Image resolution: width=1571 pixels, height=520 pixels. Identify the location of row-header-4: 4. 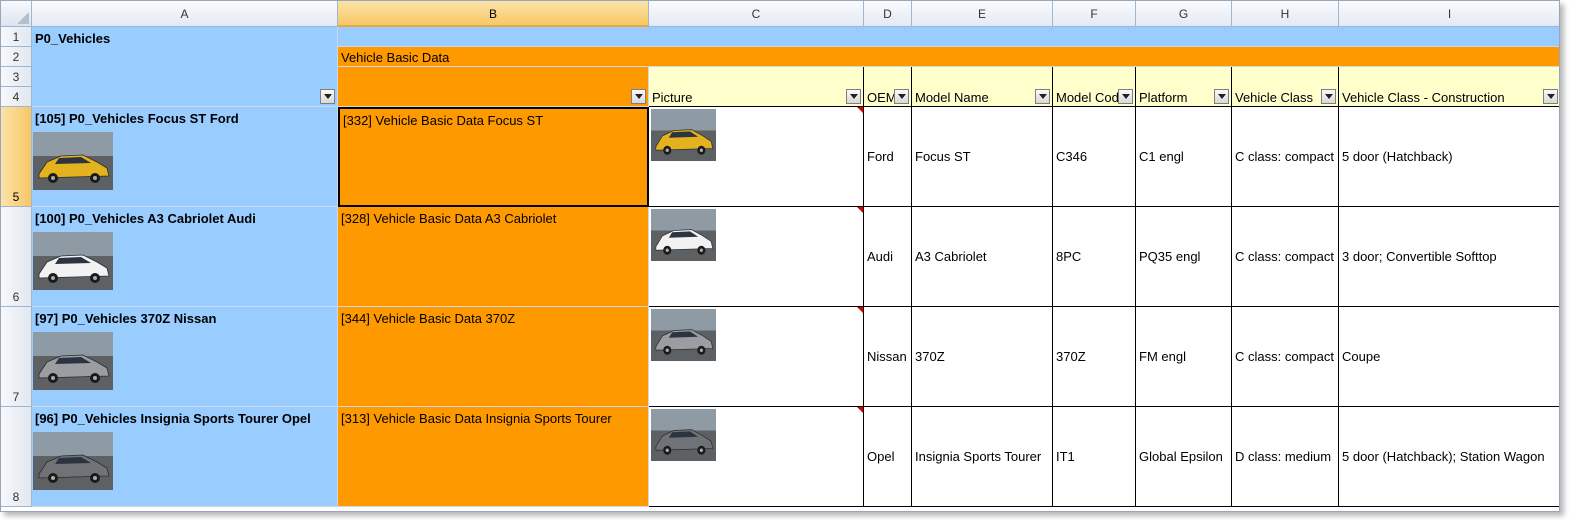
(16, 97).